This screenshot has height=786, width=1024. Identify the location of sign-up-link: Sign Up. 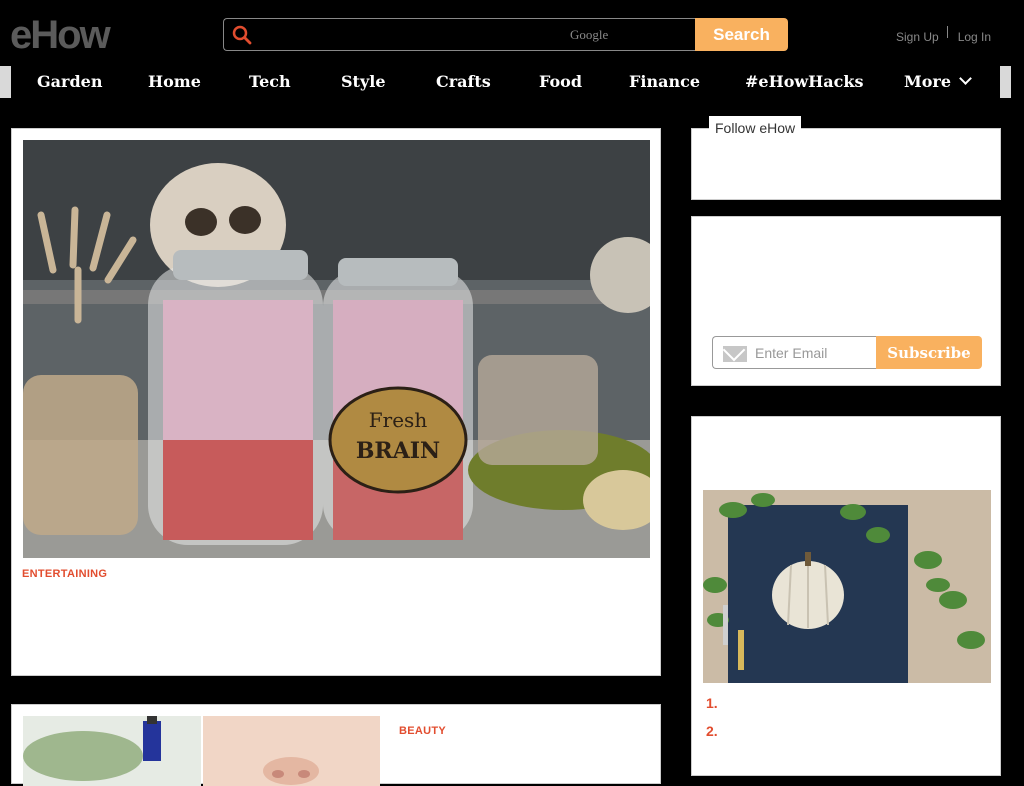
(917, 37).